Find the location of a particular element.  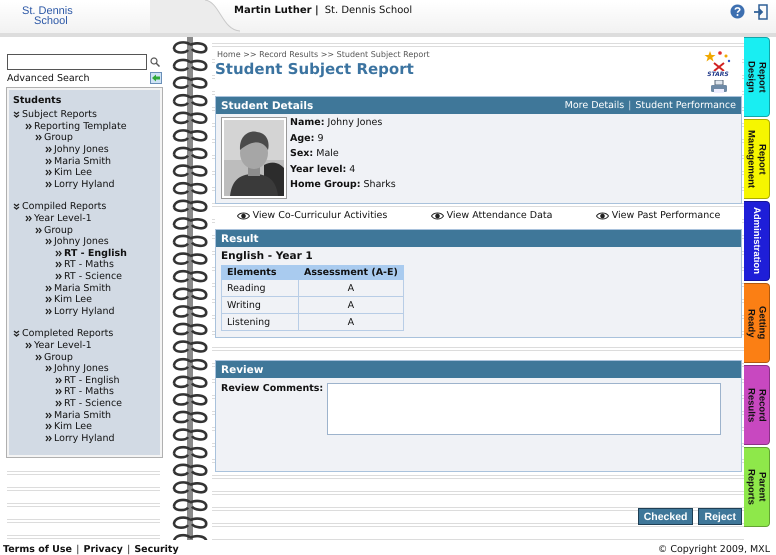

search-icon is located at coordinates (155, 62).